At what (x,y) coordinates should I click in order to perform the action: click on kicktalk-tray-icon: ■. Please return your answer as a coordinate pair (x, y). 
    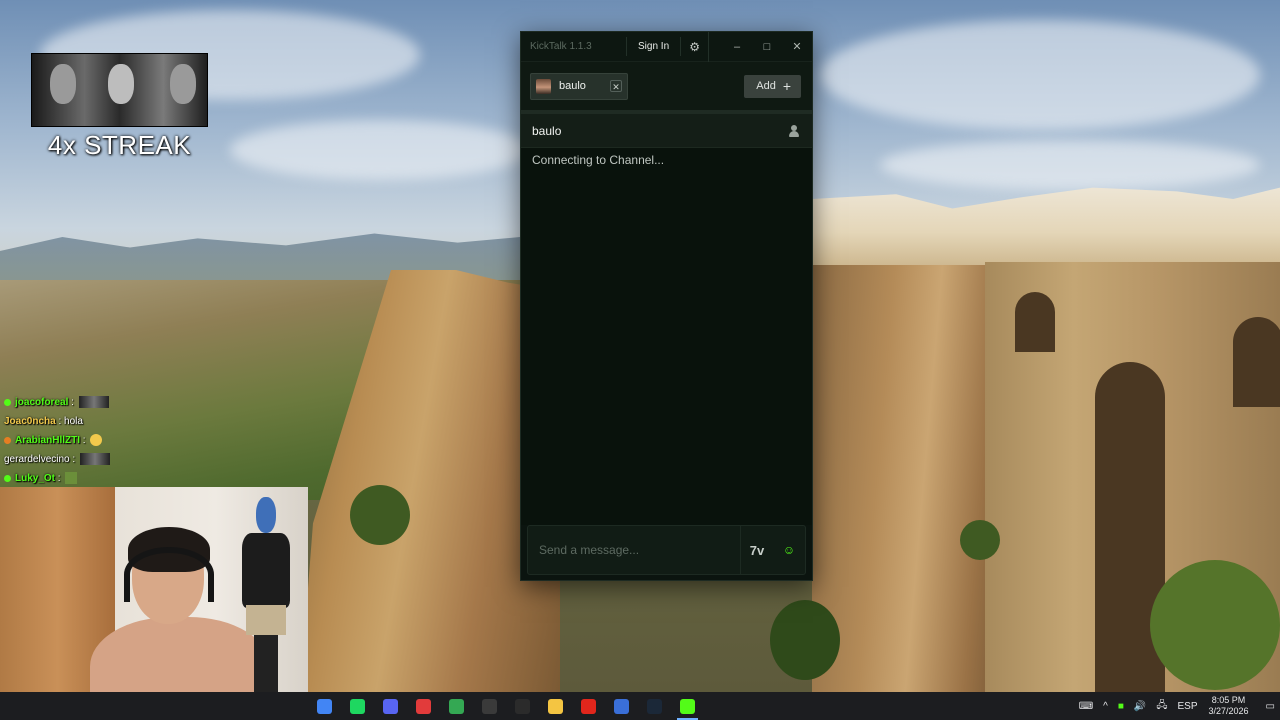
    Looking at the image, I should click on (1121, 706).